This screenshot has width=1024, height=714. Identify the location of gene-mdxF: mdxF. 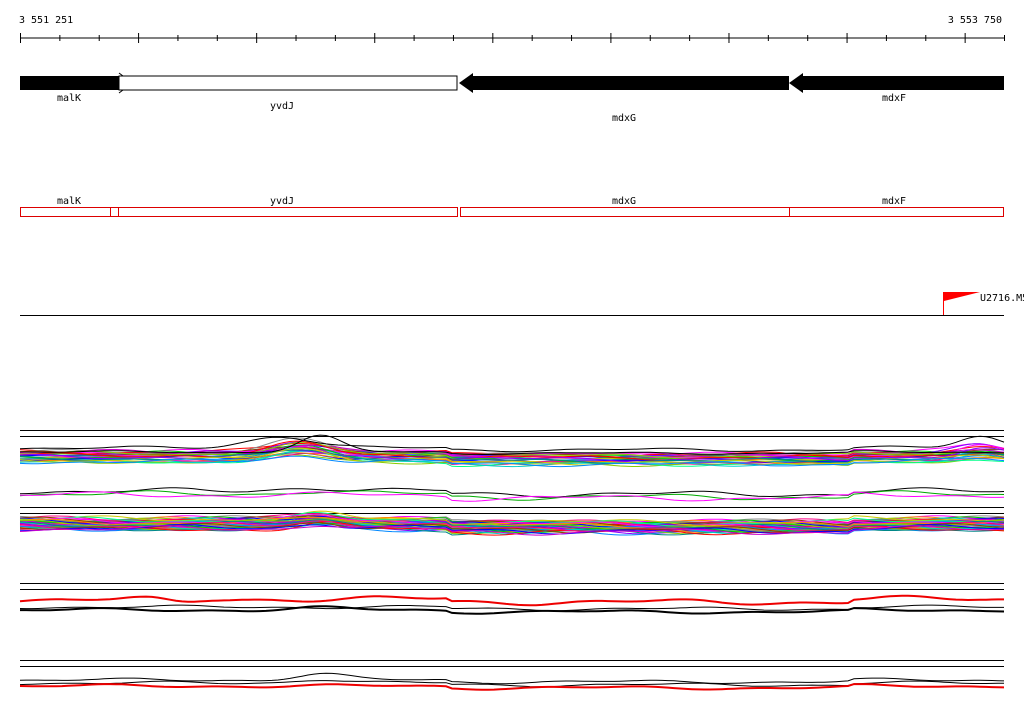
(896, 88).